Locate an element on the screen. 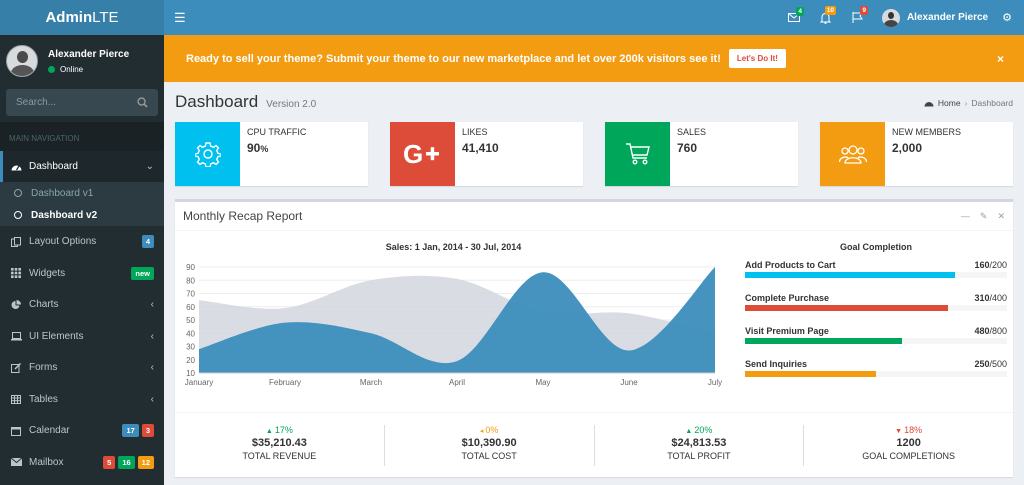  goal-value: 310/400 is located at coordinates (990, 298).